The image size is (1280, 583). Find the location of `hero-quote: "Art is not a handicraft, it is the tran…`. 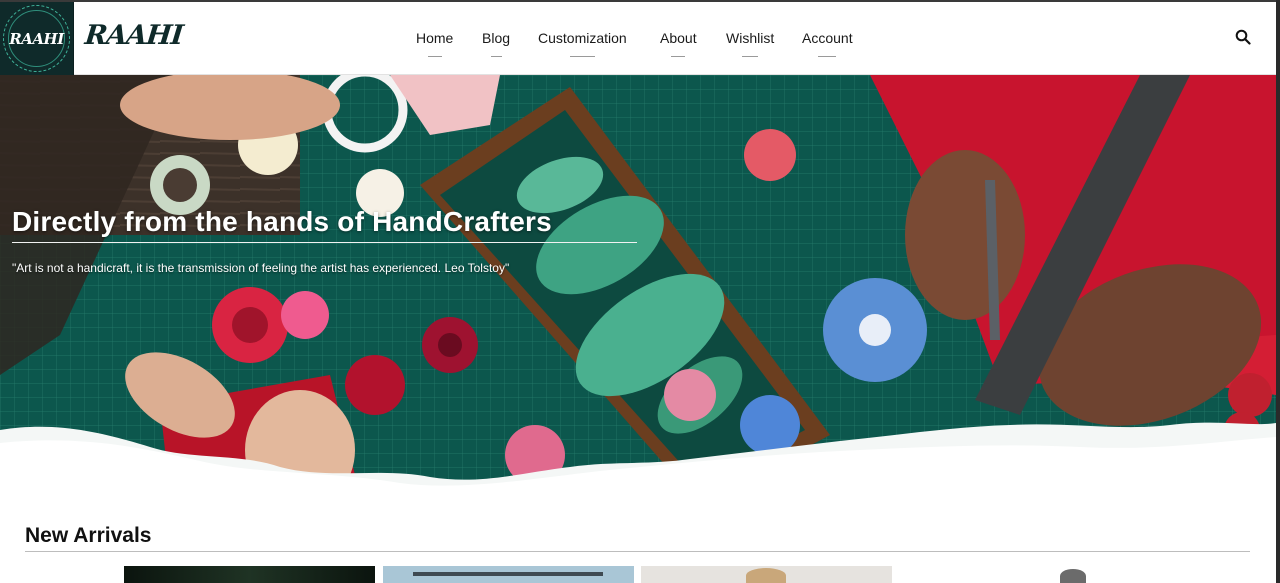

hero-quote: "Art is not a handicraft, it is the tran… is located at coordinates (261, 268).